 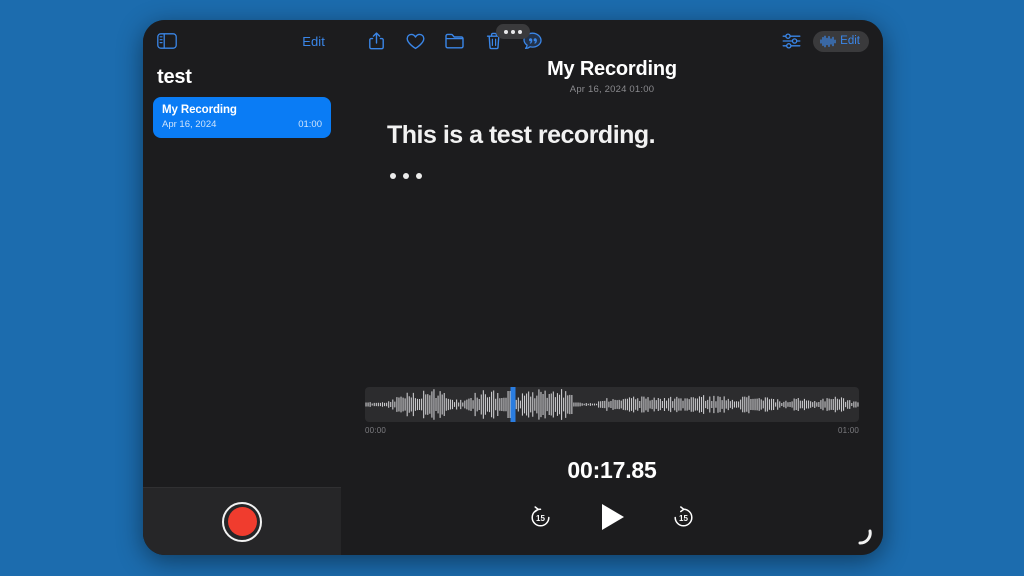 What do you see at coordinates (791, 41) in the screenshot?
I see `audio-settings-icon` at bounding box center [791, 41].